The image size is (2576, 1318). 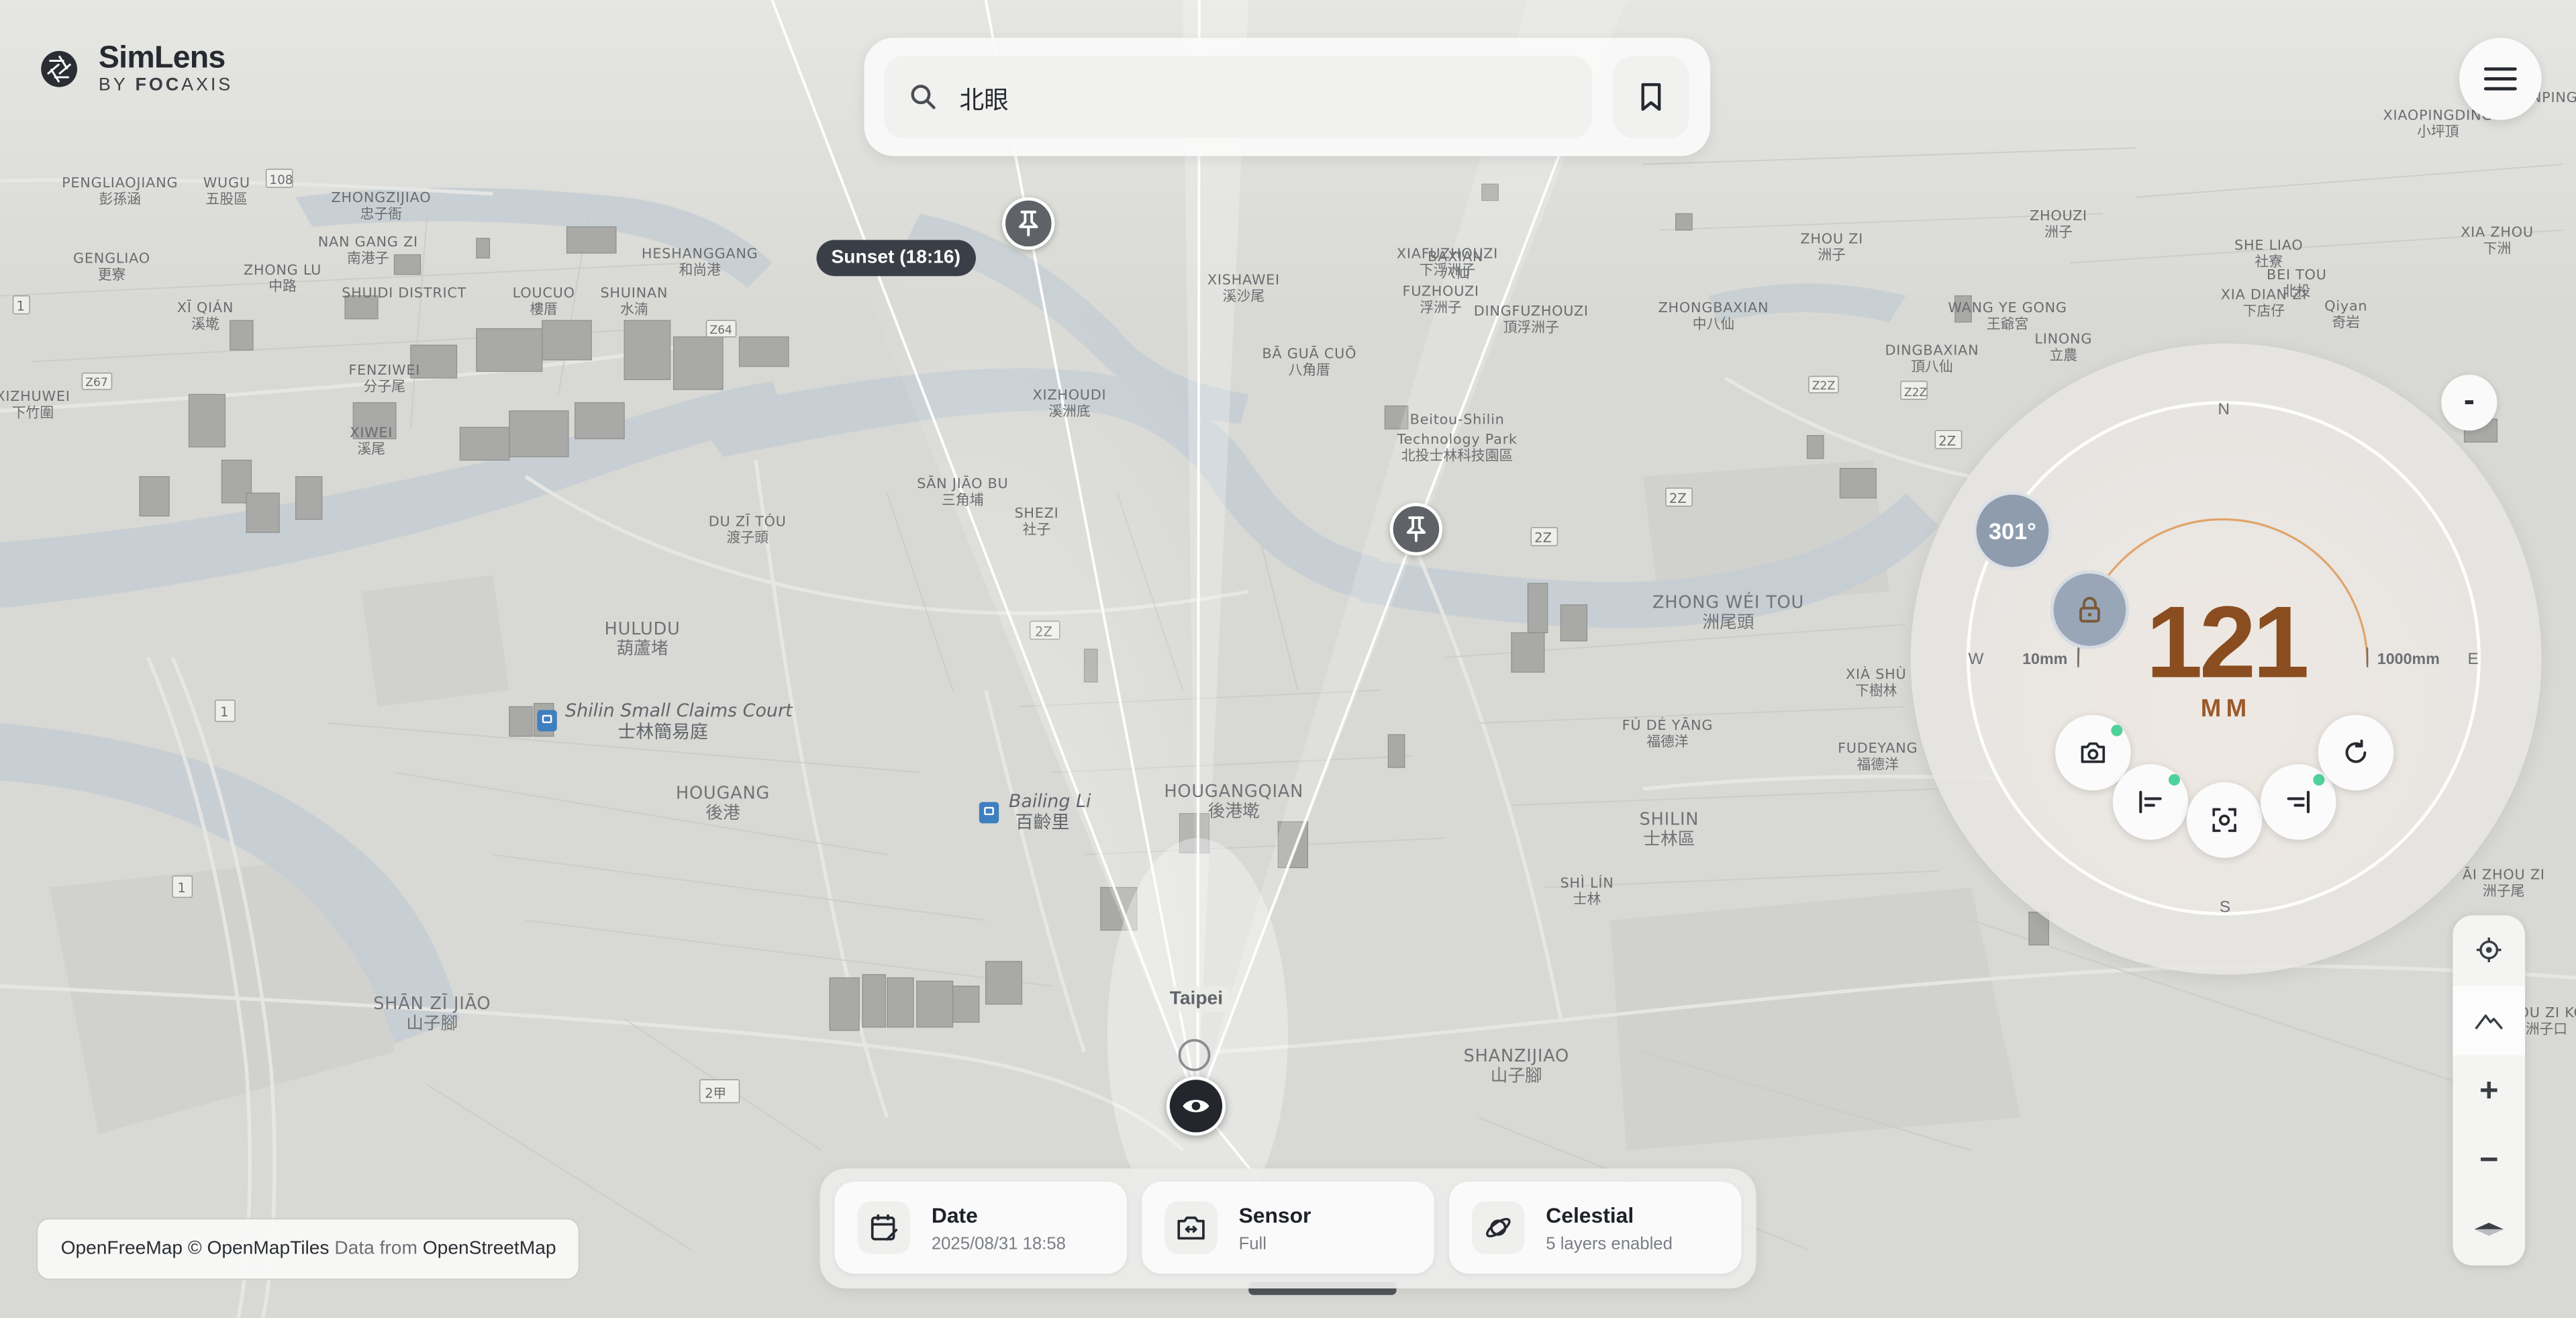 I want to click on map-place-label: XIÀ SHÙ 下樹林, so click(x=1876, y=683).